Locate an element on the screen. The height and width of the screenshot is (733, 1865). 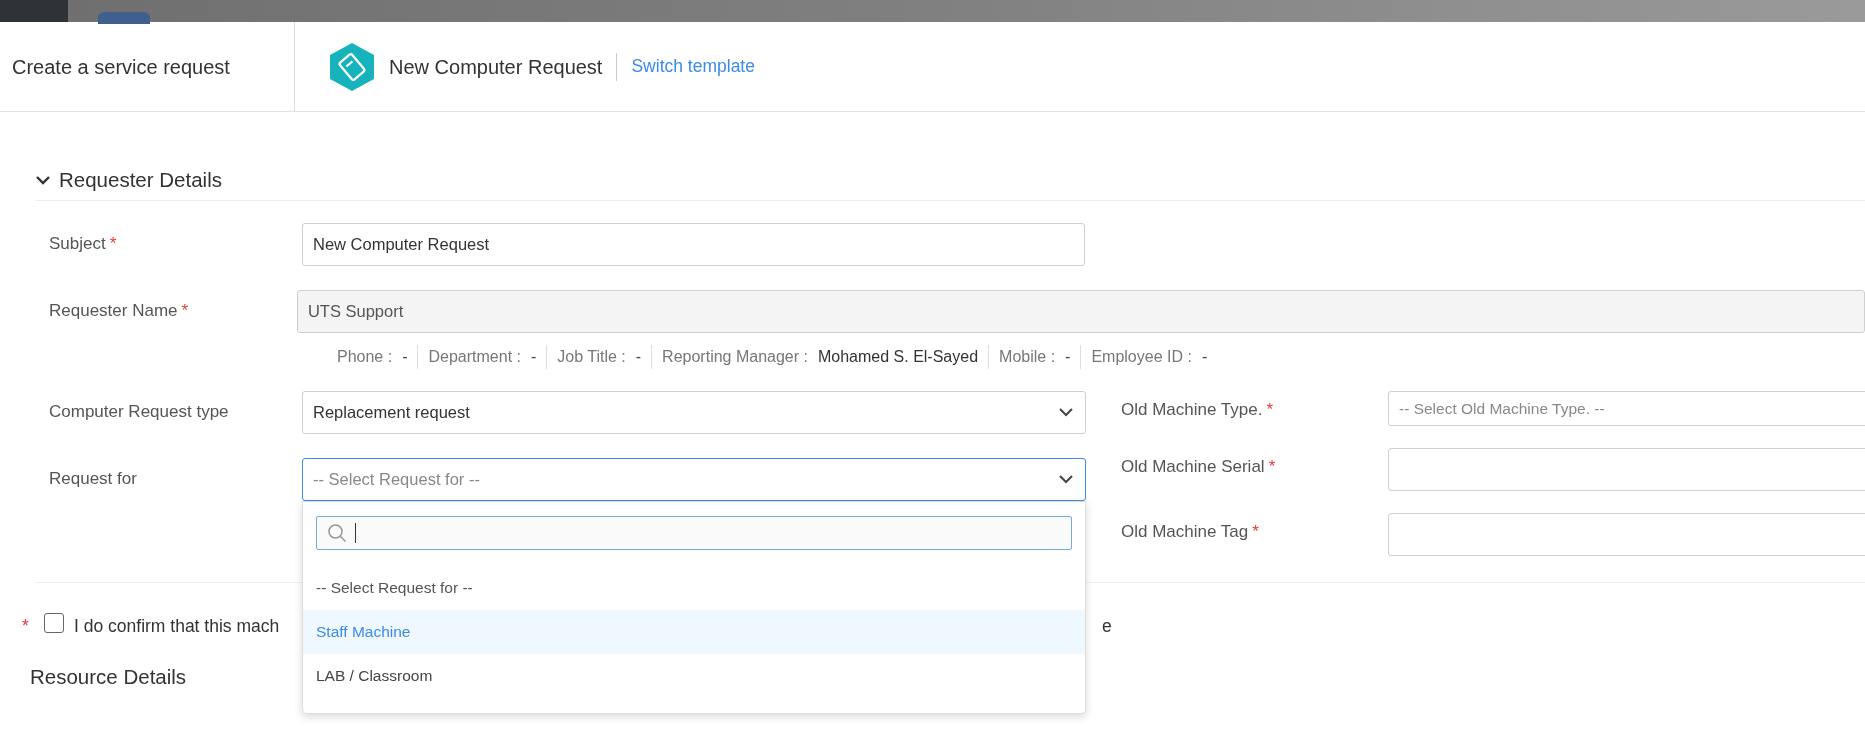
select-field: Replacement request is located at coordinates (694, 412).